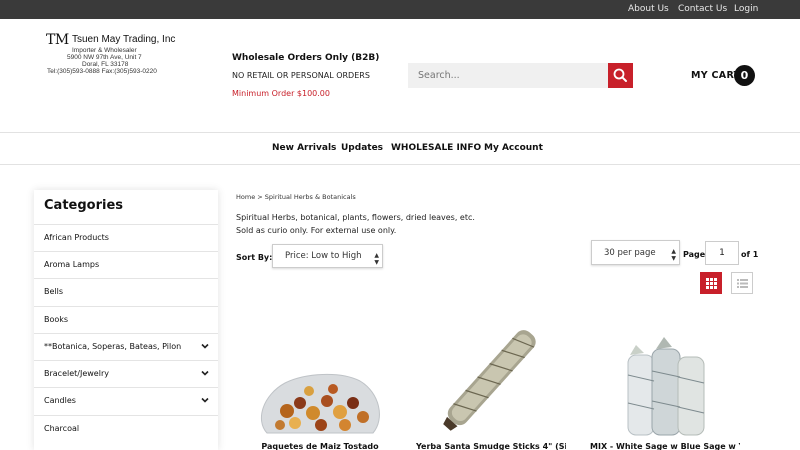 The height and width of the screenshot is (450, 800). What do you see at coordinates (104, 57) in the screenshot?
I see `company-address: 5900 NW 97th Ave, Unit 7` at bounding box center [104, 57].